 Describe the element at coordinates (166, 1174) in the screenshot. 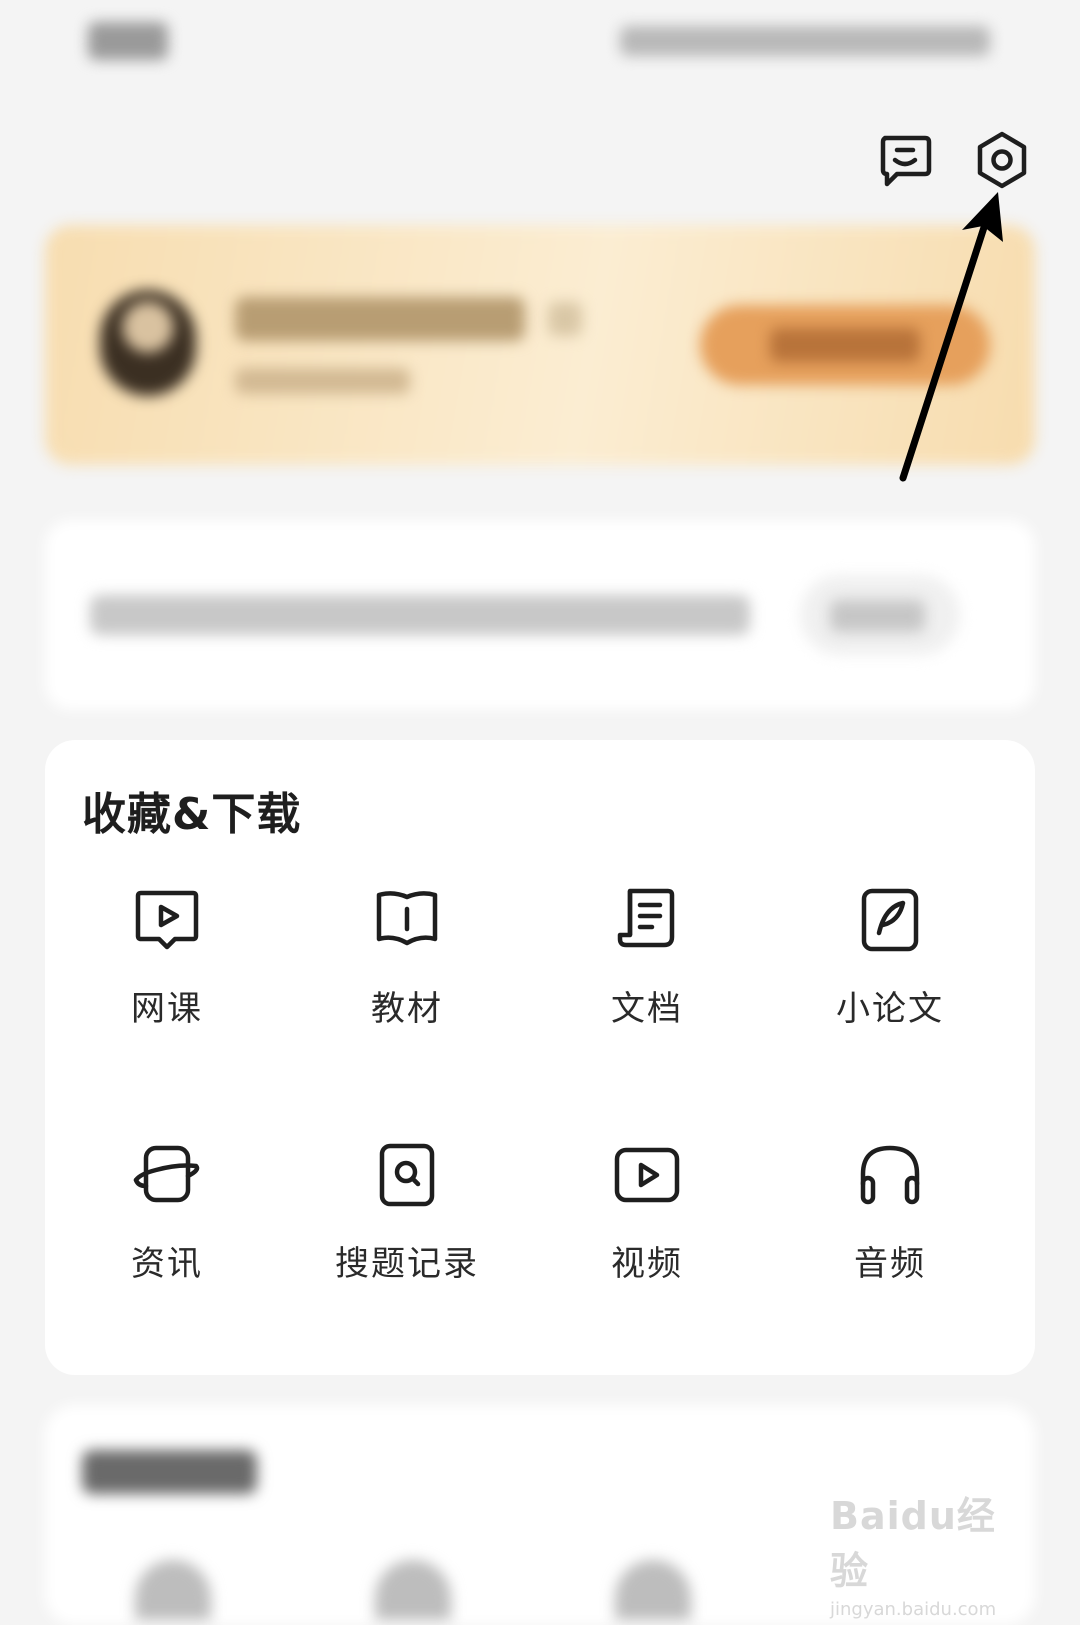

I see `news-icon` at that location.